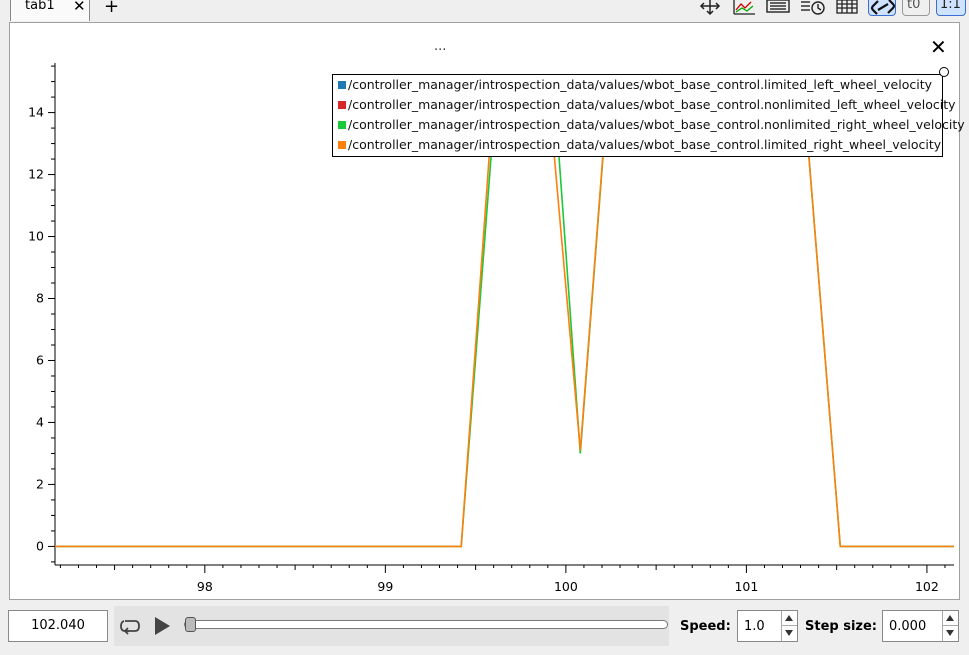  Describe the element at coordinates (927, 586) in the screenshot. I see `x-tick-label: 102` at that location.